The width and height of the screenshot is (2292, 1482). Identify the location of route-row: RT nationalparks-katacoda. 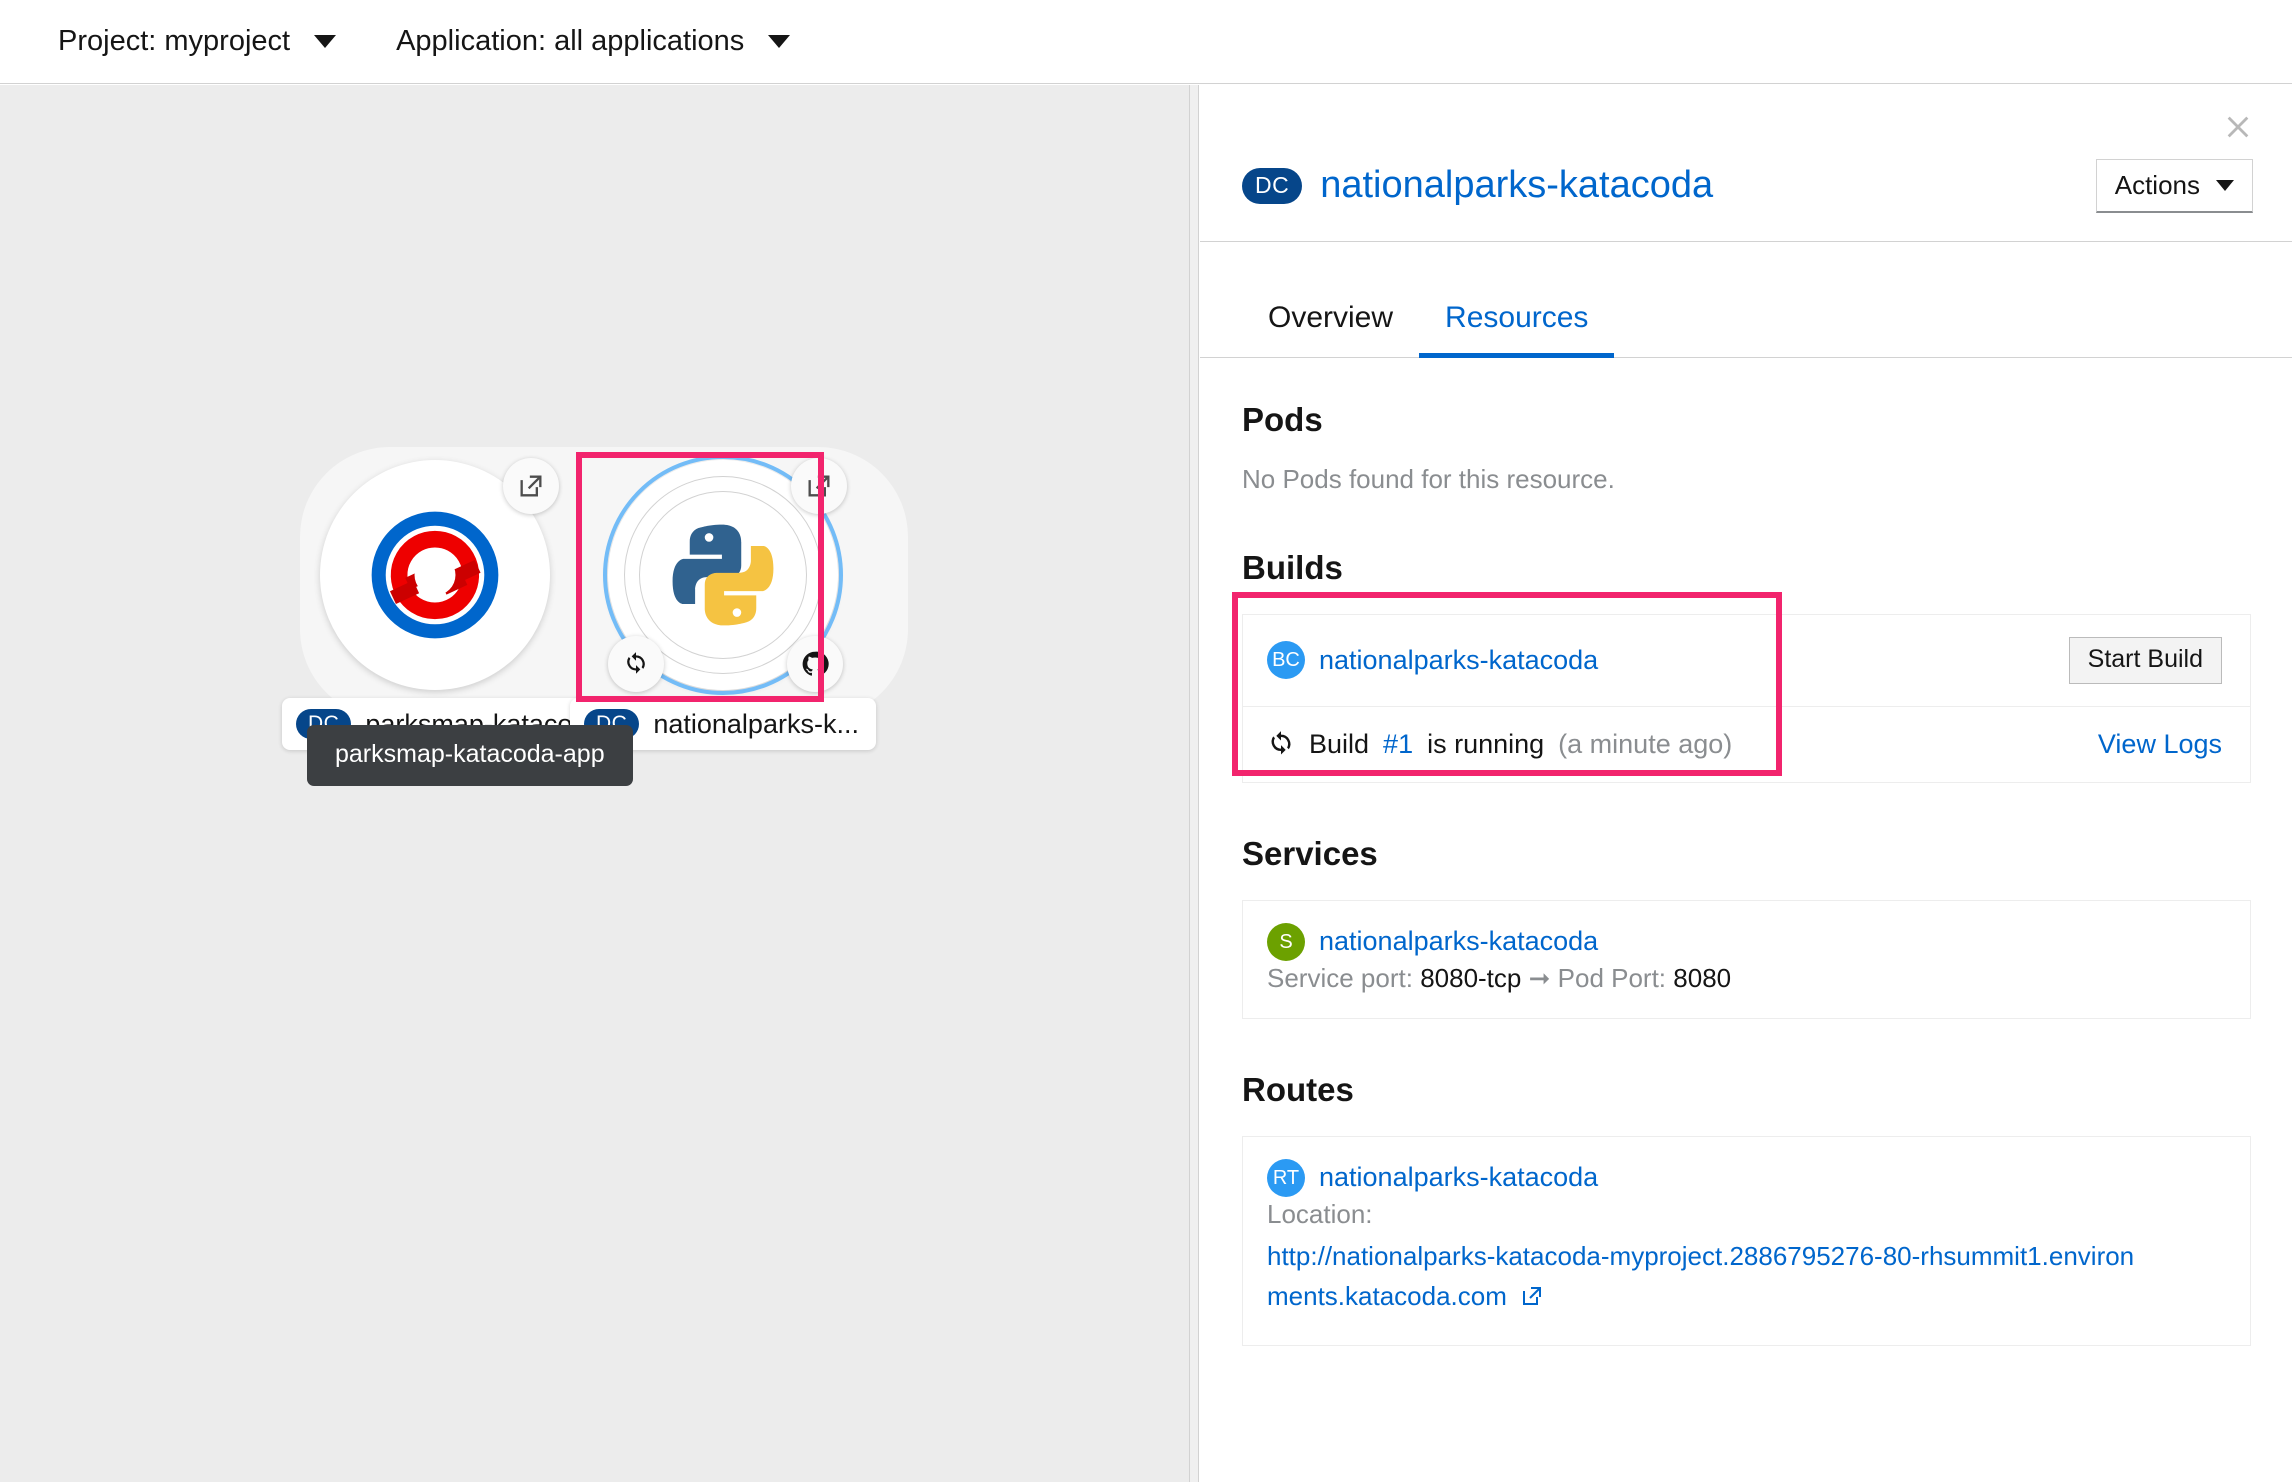
(1746, 1170).